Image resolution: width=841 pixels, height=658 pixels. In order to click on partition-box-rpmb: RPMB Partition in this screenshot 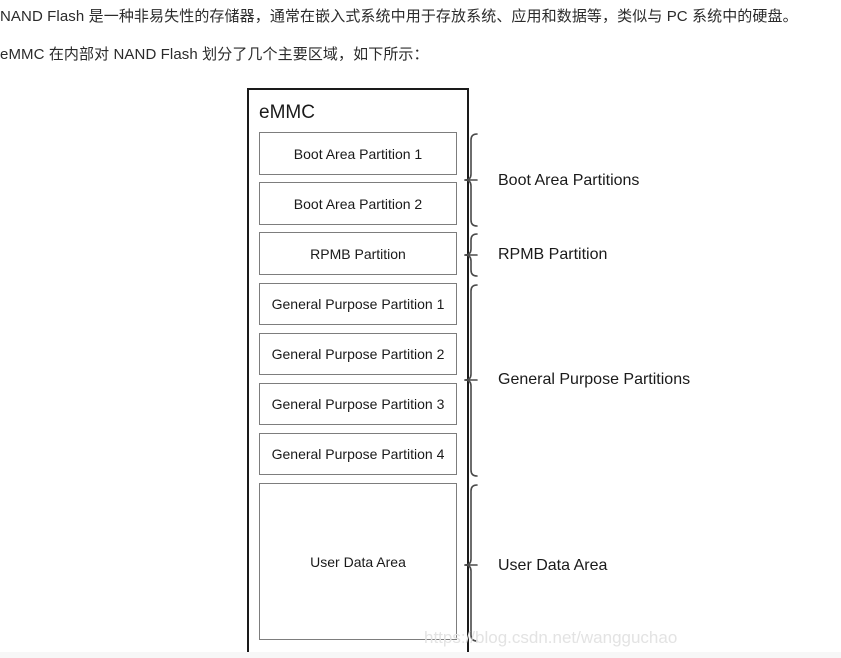, I will do `click(358, 253)`.